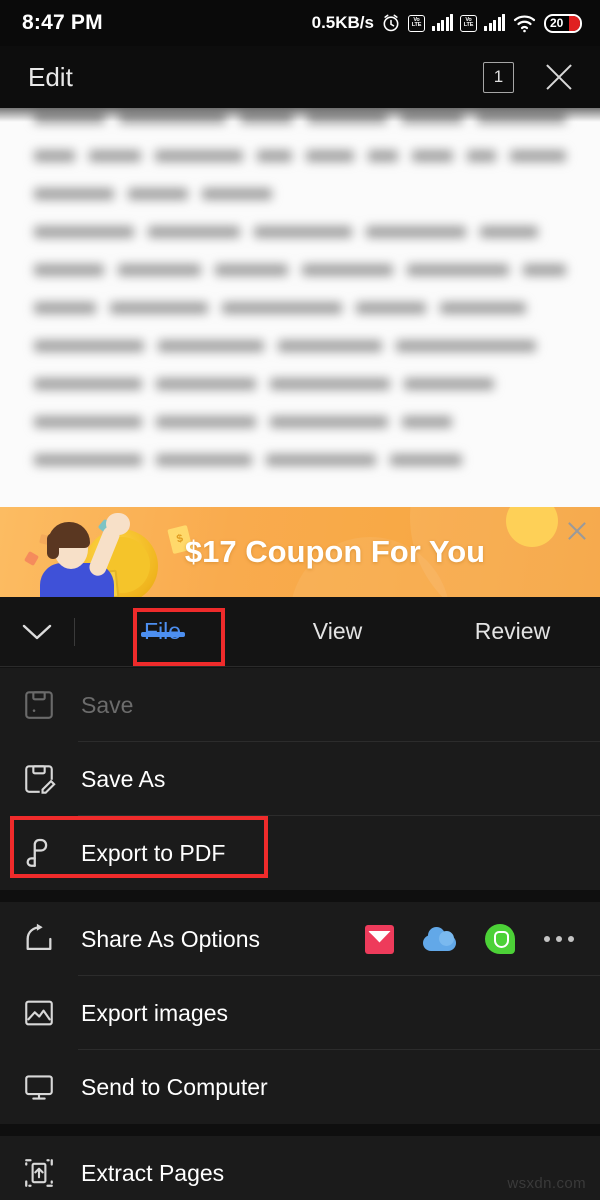 The height and width of the screenshot is (1200, 600). What do you see at coordinates (335, 551) in the screenshot?
I see `coupon-banner-text: $17 Coupon For You` at bounding box center [335, 551].